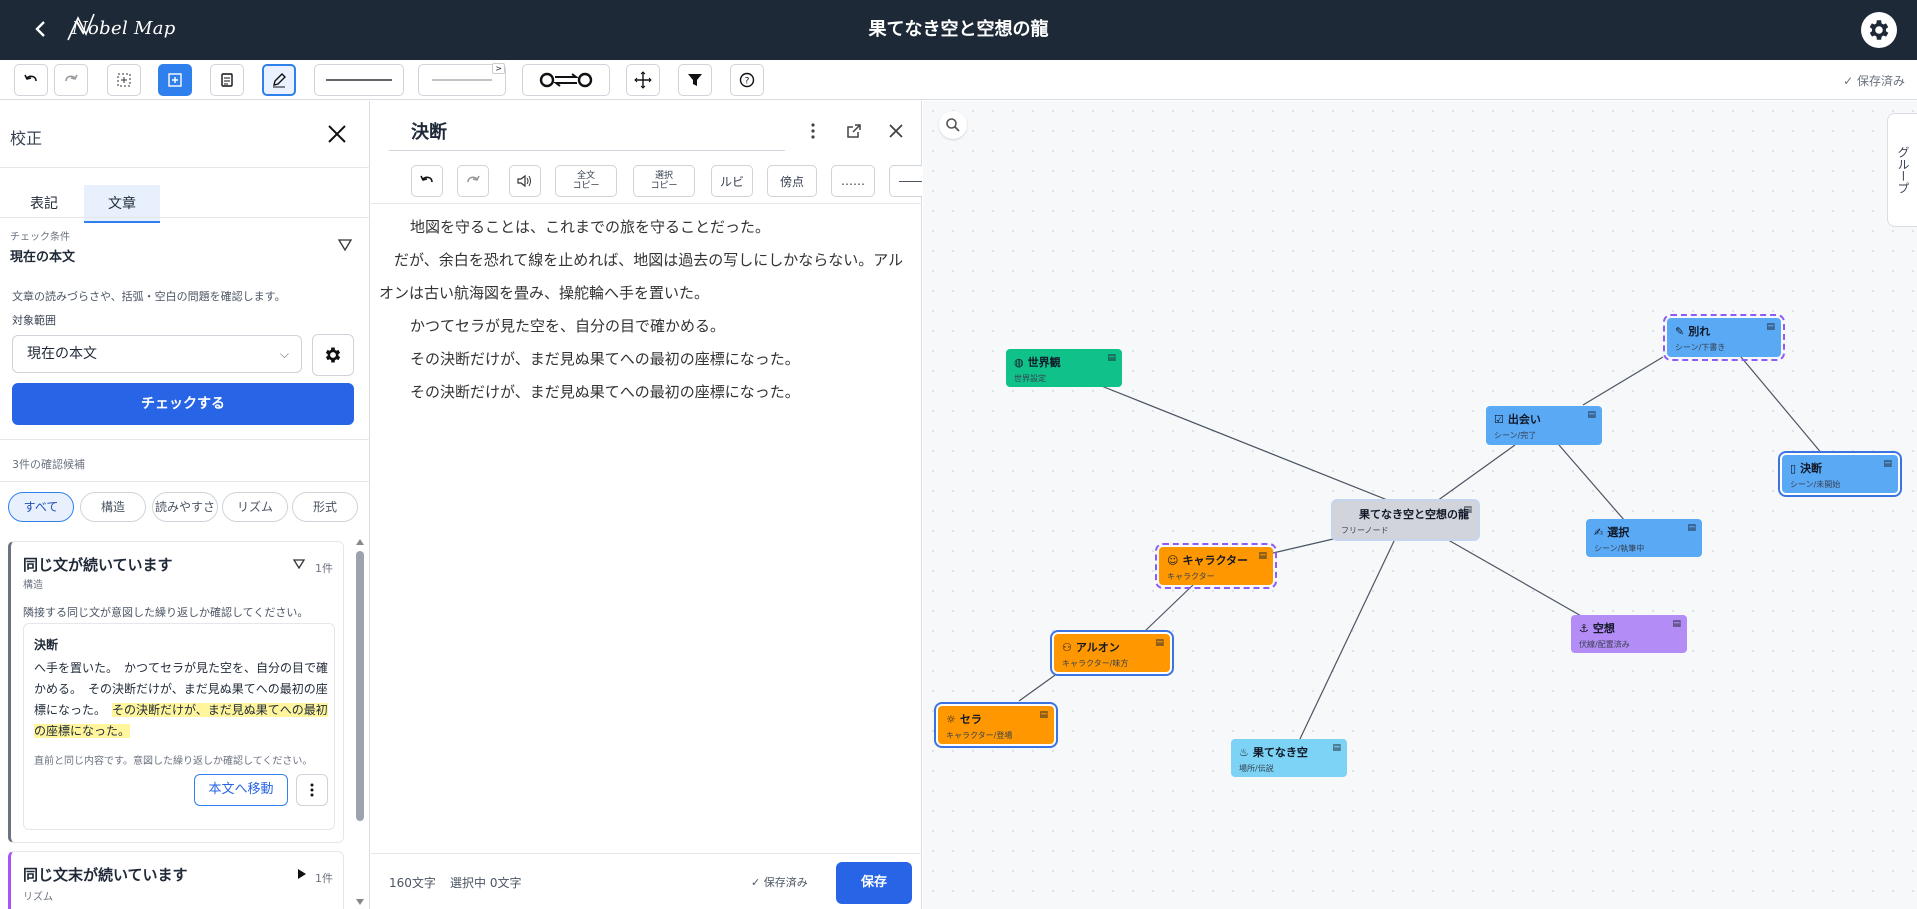  What do you see at coordinates (1850, 81) in the screenshot?
I see `check-icon: ✓` at bounding box center [1850, 81].